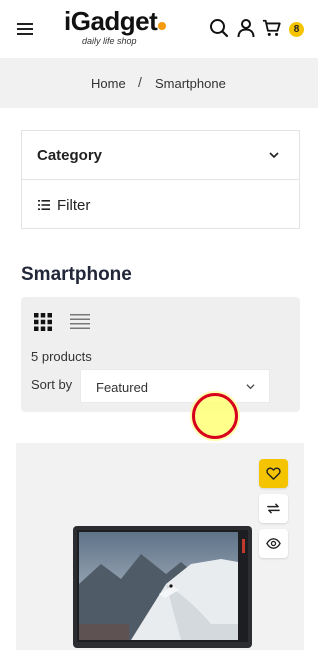 The image size is (320, 650). Describe the element at coordinates (76, 274) in the screenshot. I see `page-title: Smartphone` at that location.